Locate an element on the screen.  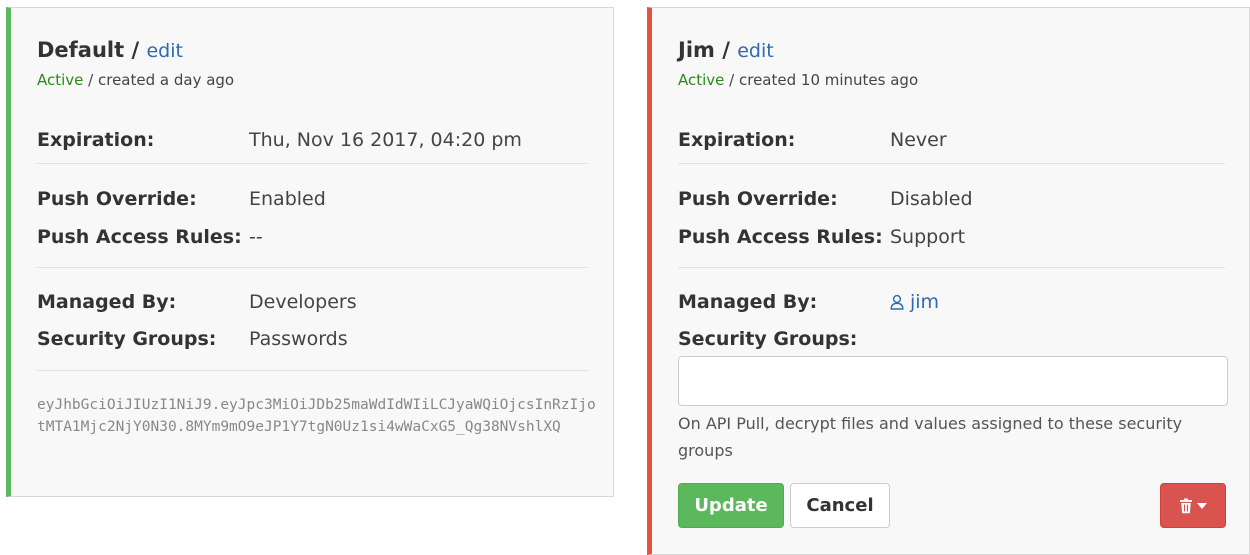
card-subtitle: Active / created 10 minutes ago is located at coordinates (798, 80).